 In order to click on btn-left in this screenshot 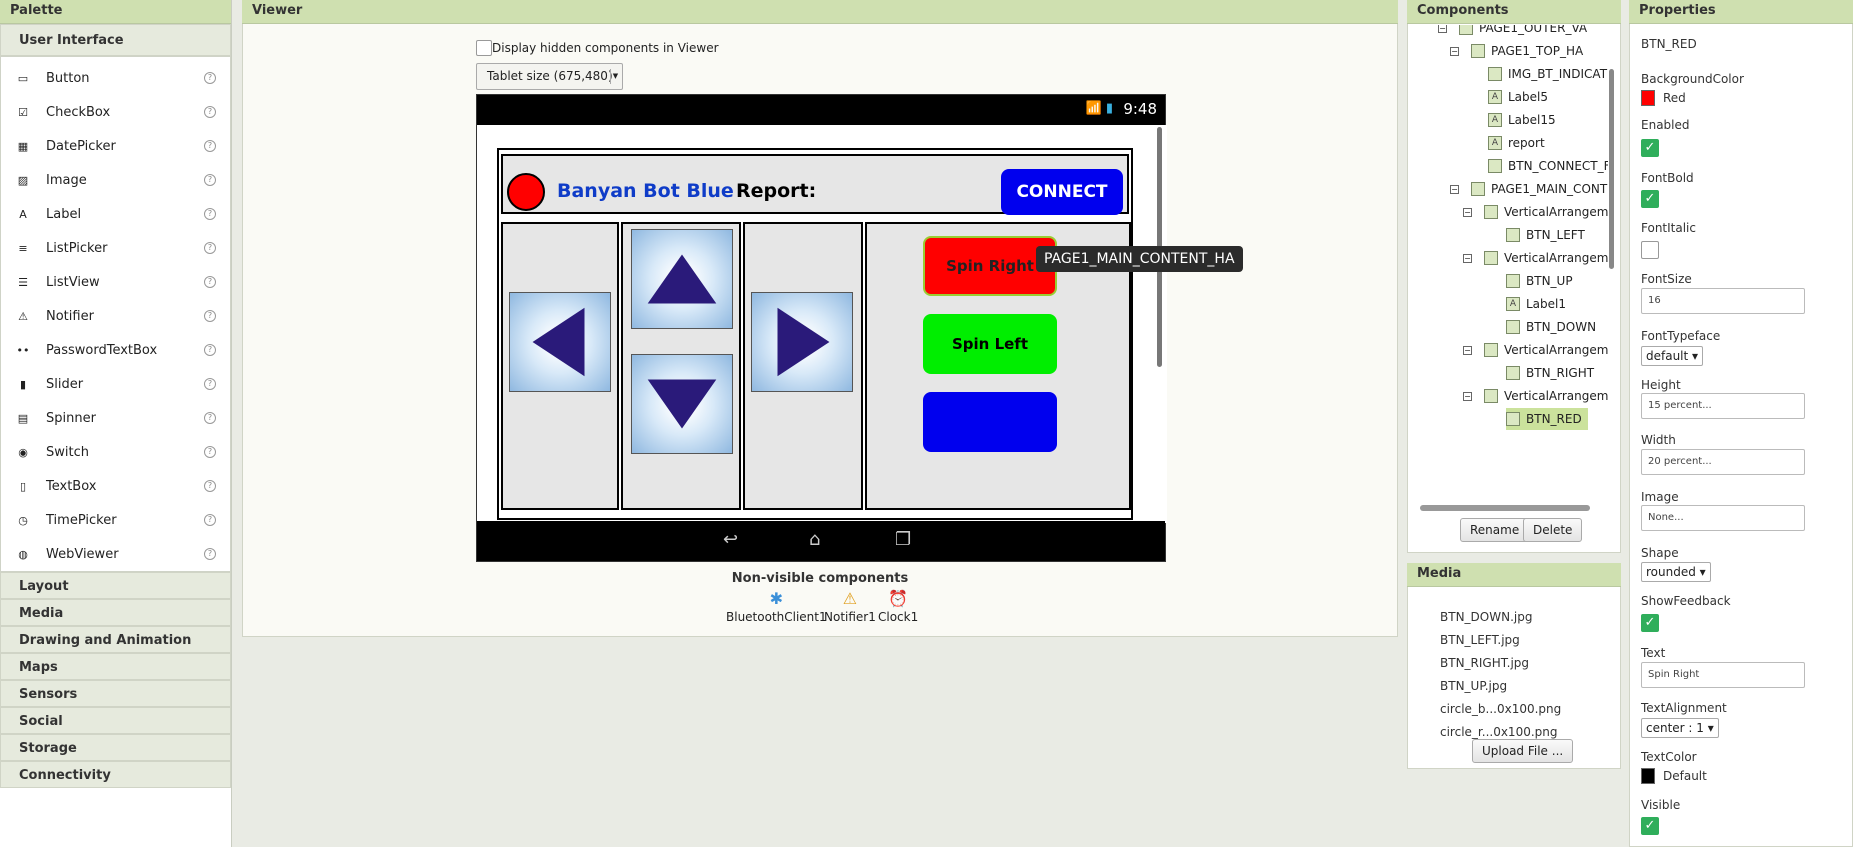, I will do `click(560, 342)`.